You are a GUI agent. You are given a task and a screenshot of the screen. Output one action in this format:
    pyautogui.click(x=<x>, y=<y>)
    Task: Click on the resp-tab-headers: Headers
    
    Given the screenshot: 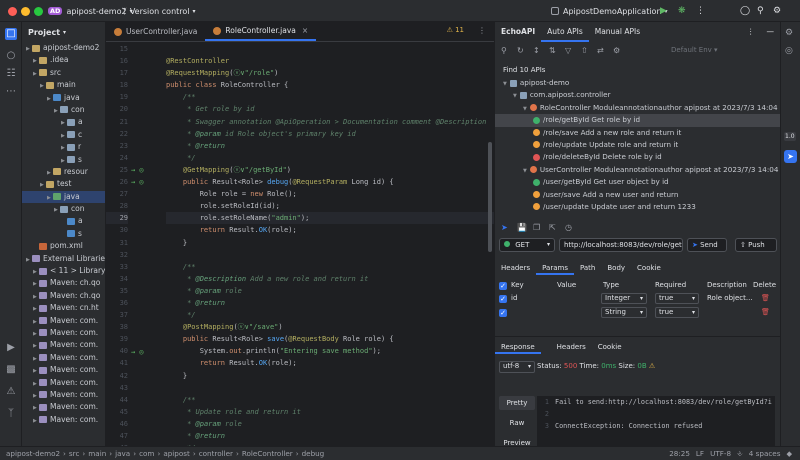 What is the action you would take?
    pyautogui.click(x=571, y=347)
    